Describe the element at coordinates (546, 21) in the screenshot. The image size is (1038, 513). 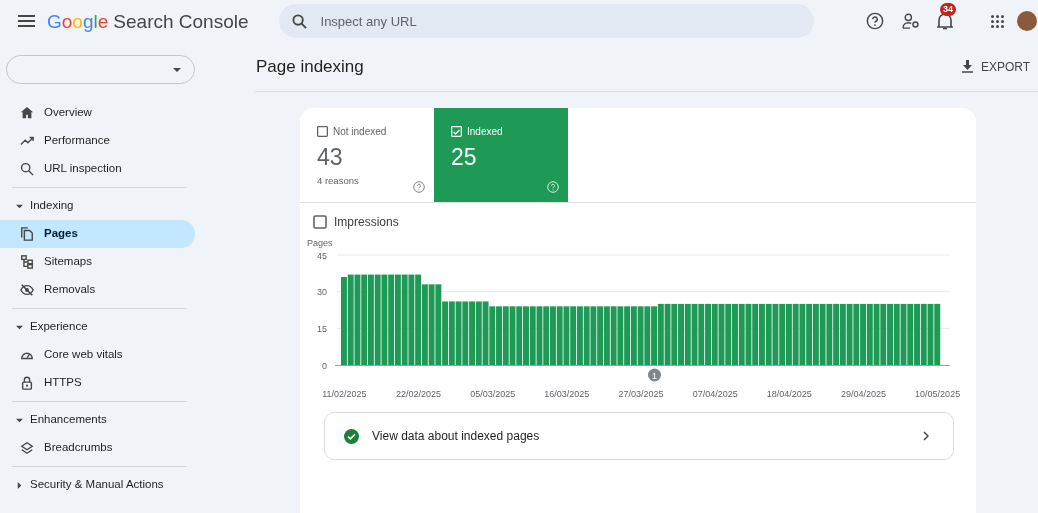
I see `search-field: Inspect any URL` at that location.